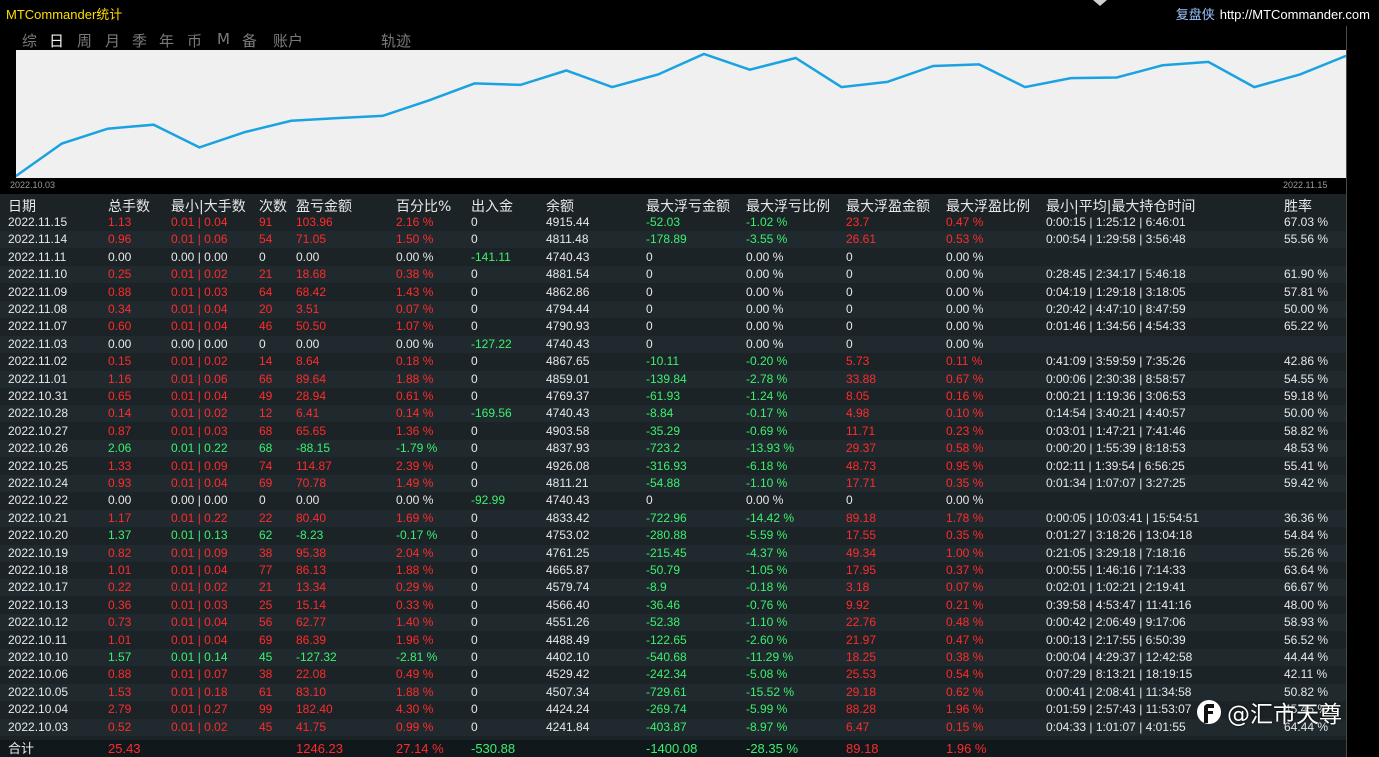 The image size is (1379, 757). What do you see at coordinates (767, 552) in the screenshot?
I see `cell-max-float-loss-pct: -4.37 %` at bounding box center [767, 552].